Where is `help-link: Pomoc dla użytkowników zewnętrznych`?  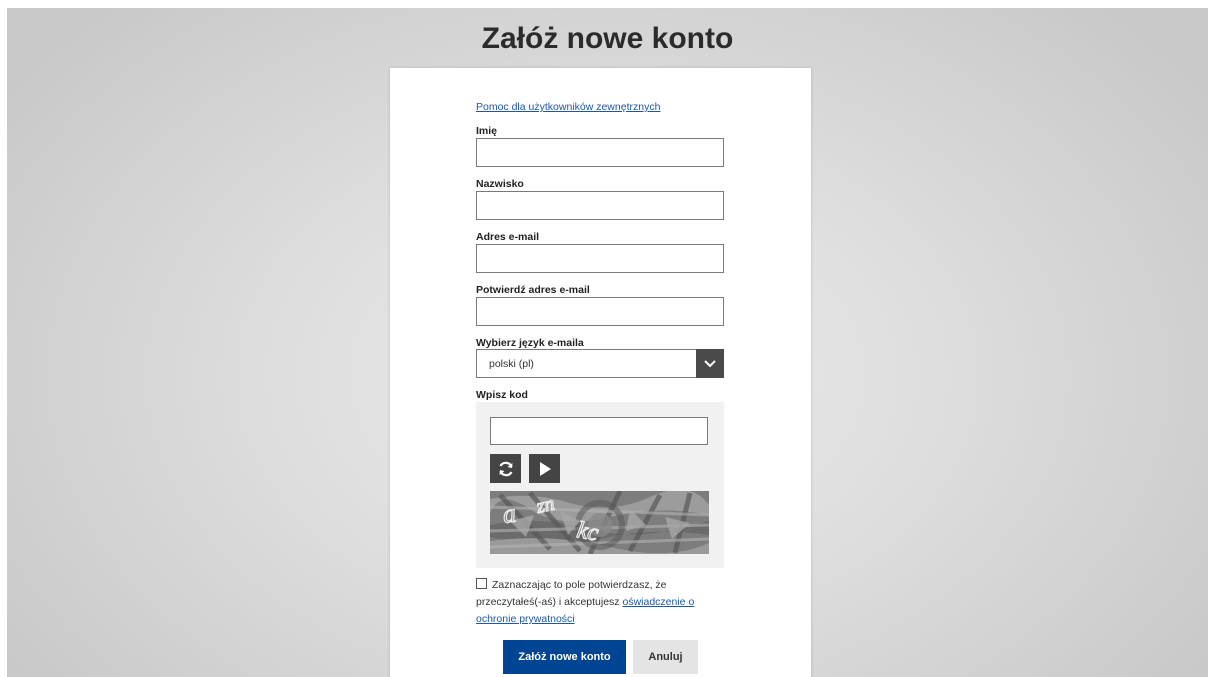 help-link: Pomoc dla użytkowników zewnętrznych is located at coordinates (568, 107).